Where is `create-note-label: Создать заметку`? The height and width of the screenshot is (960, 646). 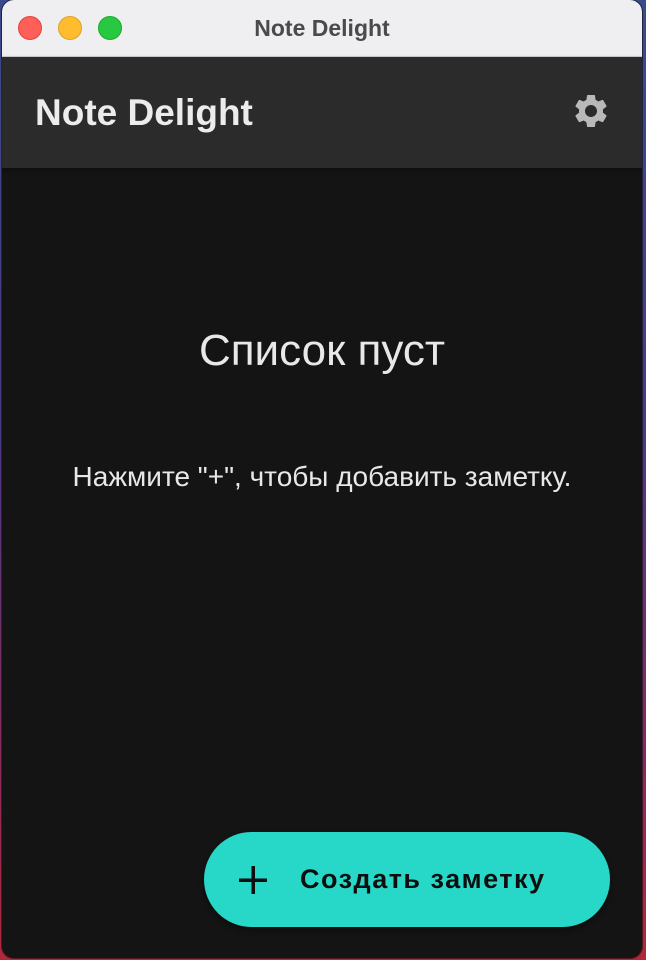 create-note-label: Создать заметку is located at coordinates (423, 879).